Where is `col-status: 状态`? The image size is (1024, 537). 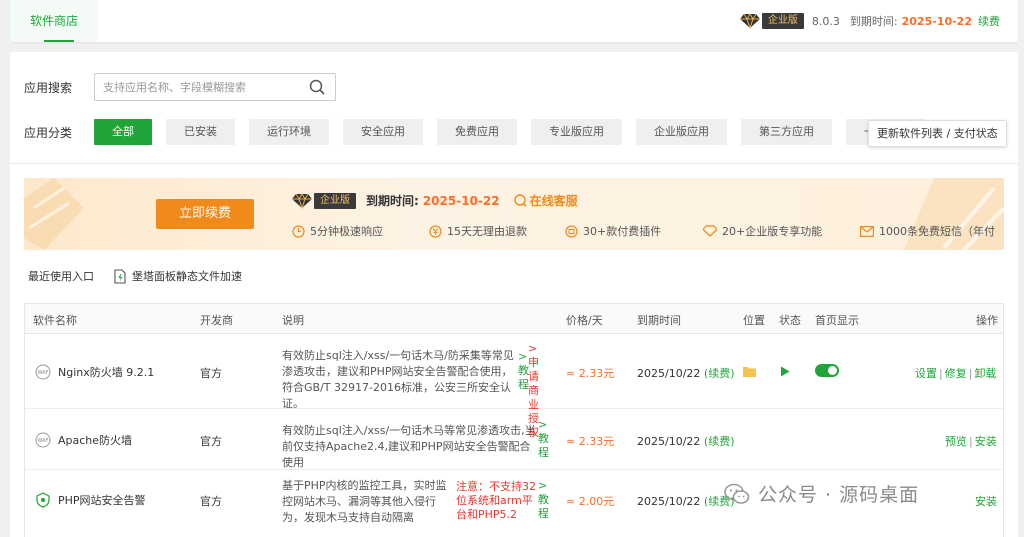 col-status: 状态 is located at coordinates (790, 320).